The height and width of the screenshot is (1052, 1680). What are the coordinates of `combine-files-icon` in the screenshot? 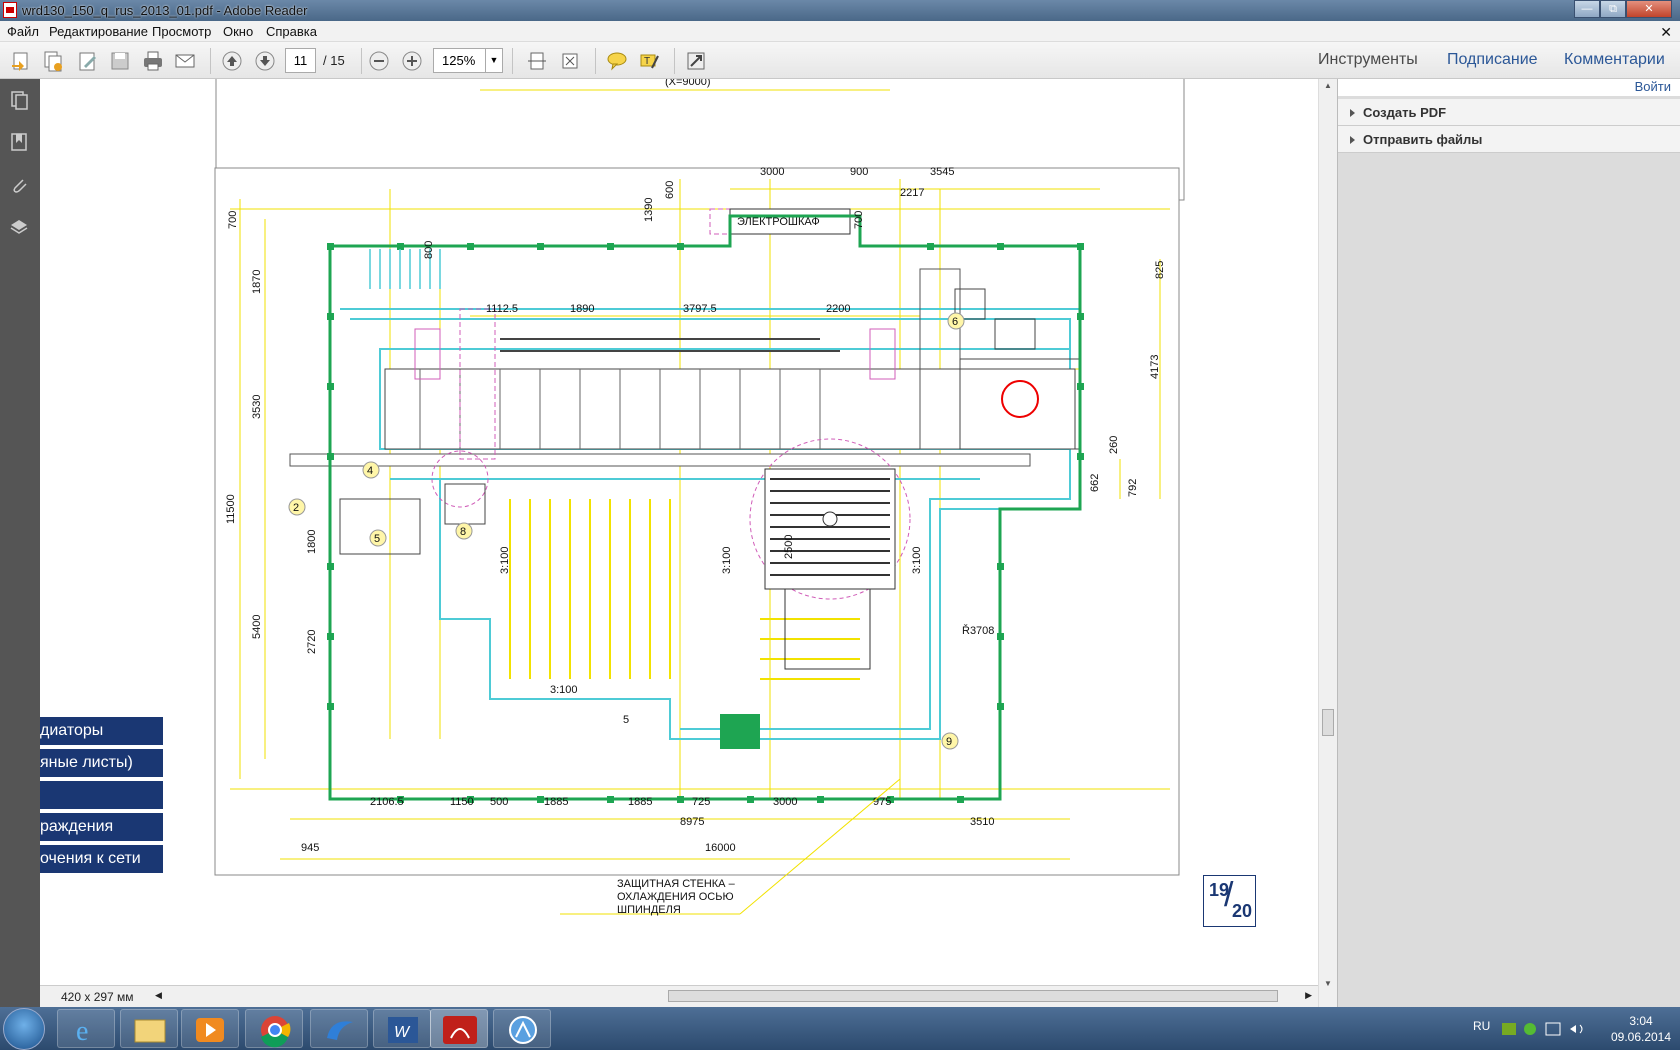 It's located at (53, 61).